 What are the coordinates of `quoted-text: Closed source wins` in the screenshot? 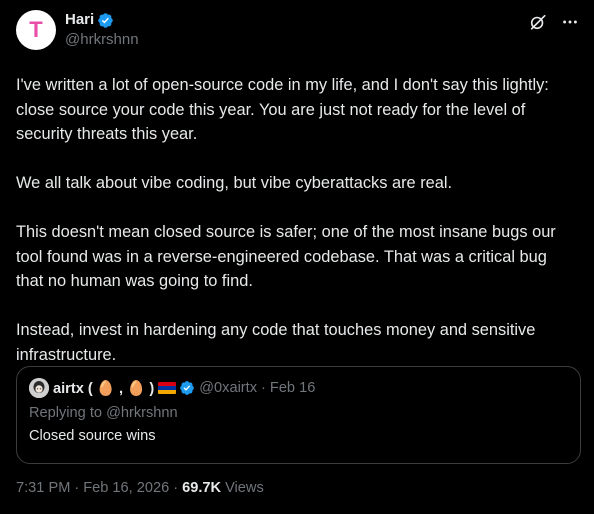 It's located at (92, 436).